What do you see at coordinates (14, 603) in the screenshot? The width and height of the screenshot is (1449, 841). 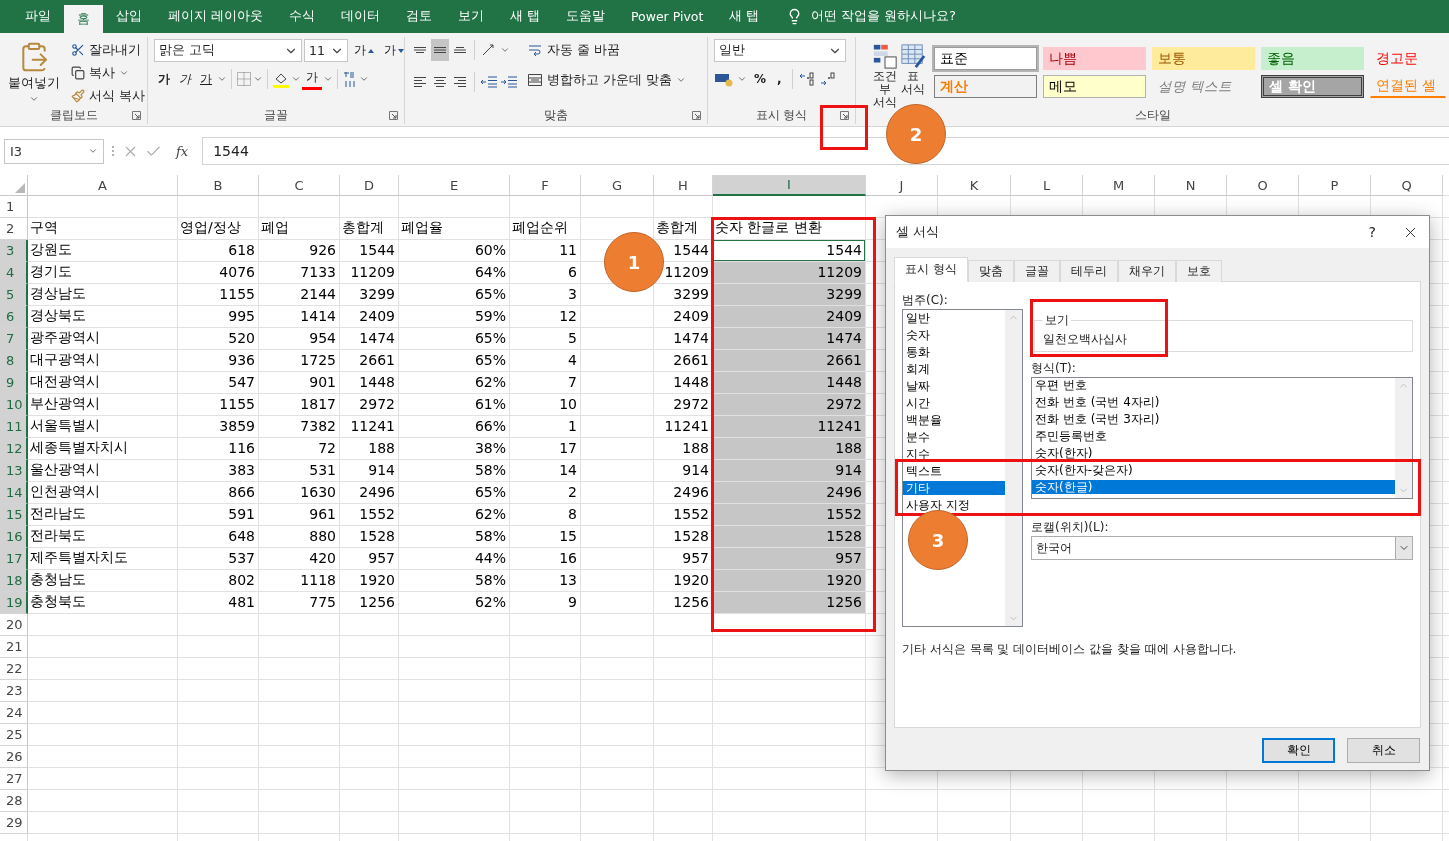 I see `row-header: 19` at bounding box center [14, 603].